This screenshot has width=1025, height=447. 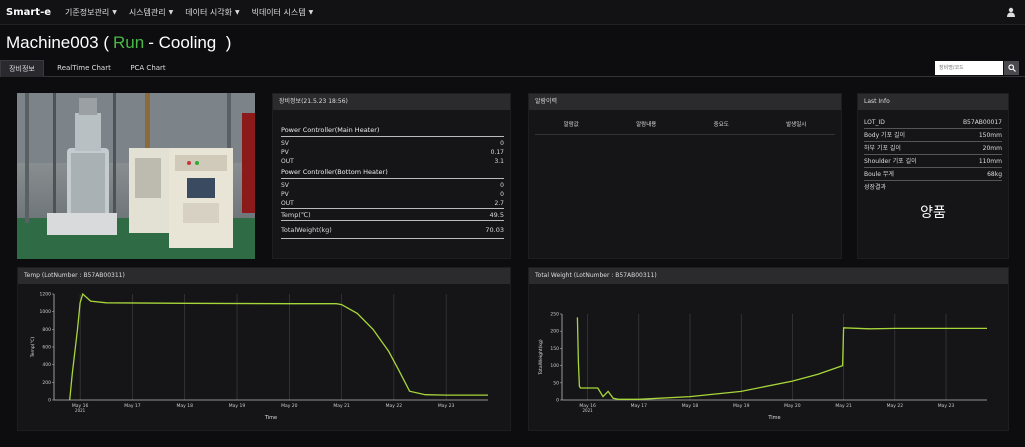 What do you see at coordinates (151, 12) in the screenshot?
I see `menu-system: 시스템관리 ▼` at bounding box center [151, 12].